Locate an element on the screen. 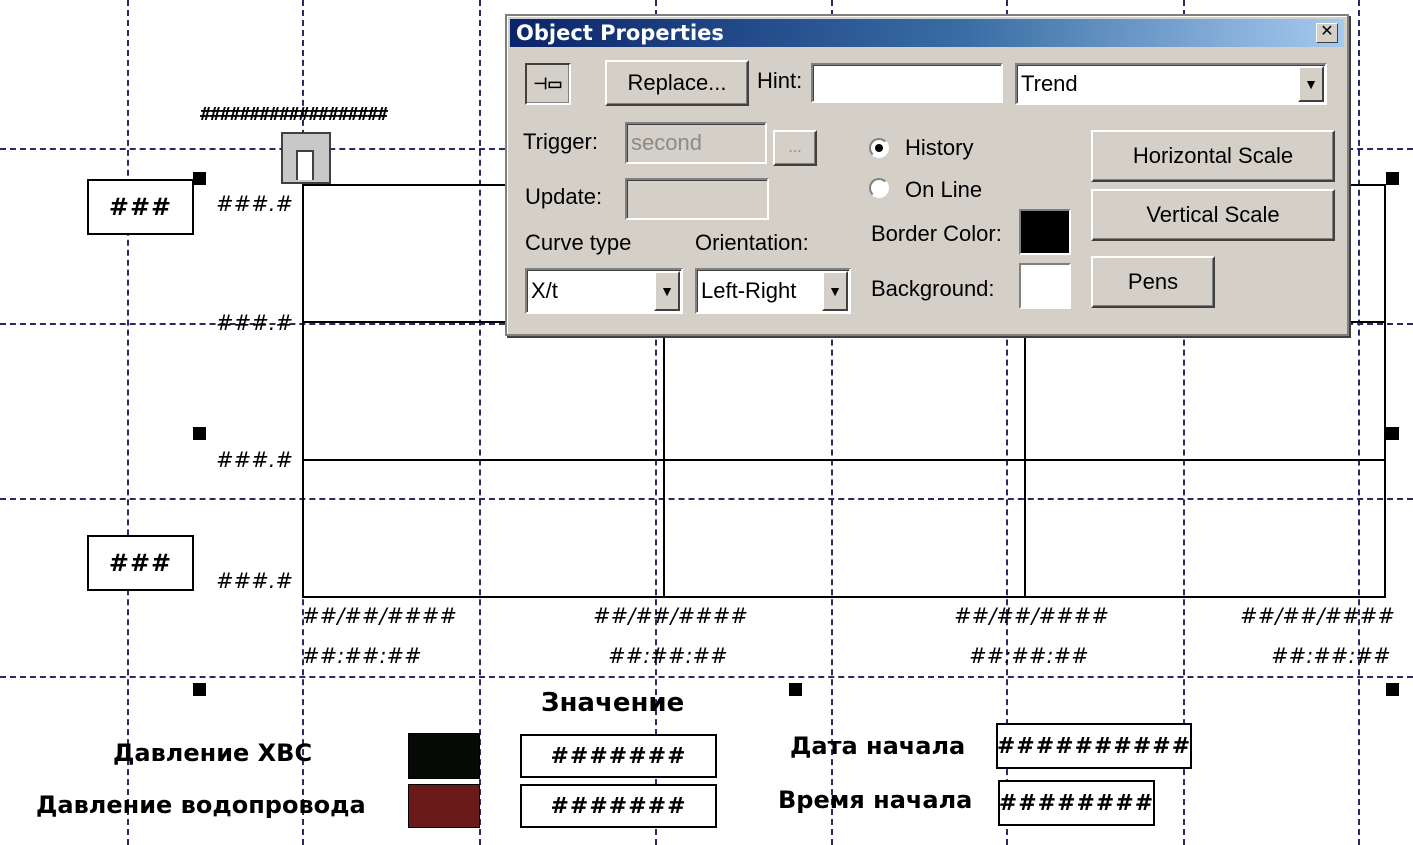 The image size is (1413, 845). legend-value-vodoprovod: ####### is located at coordinates (618, 806).